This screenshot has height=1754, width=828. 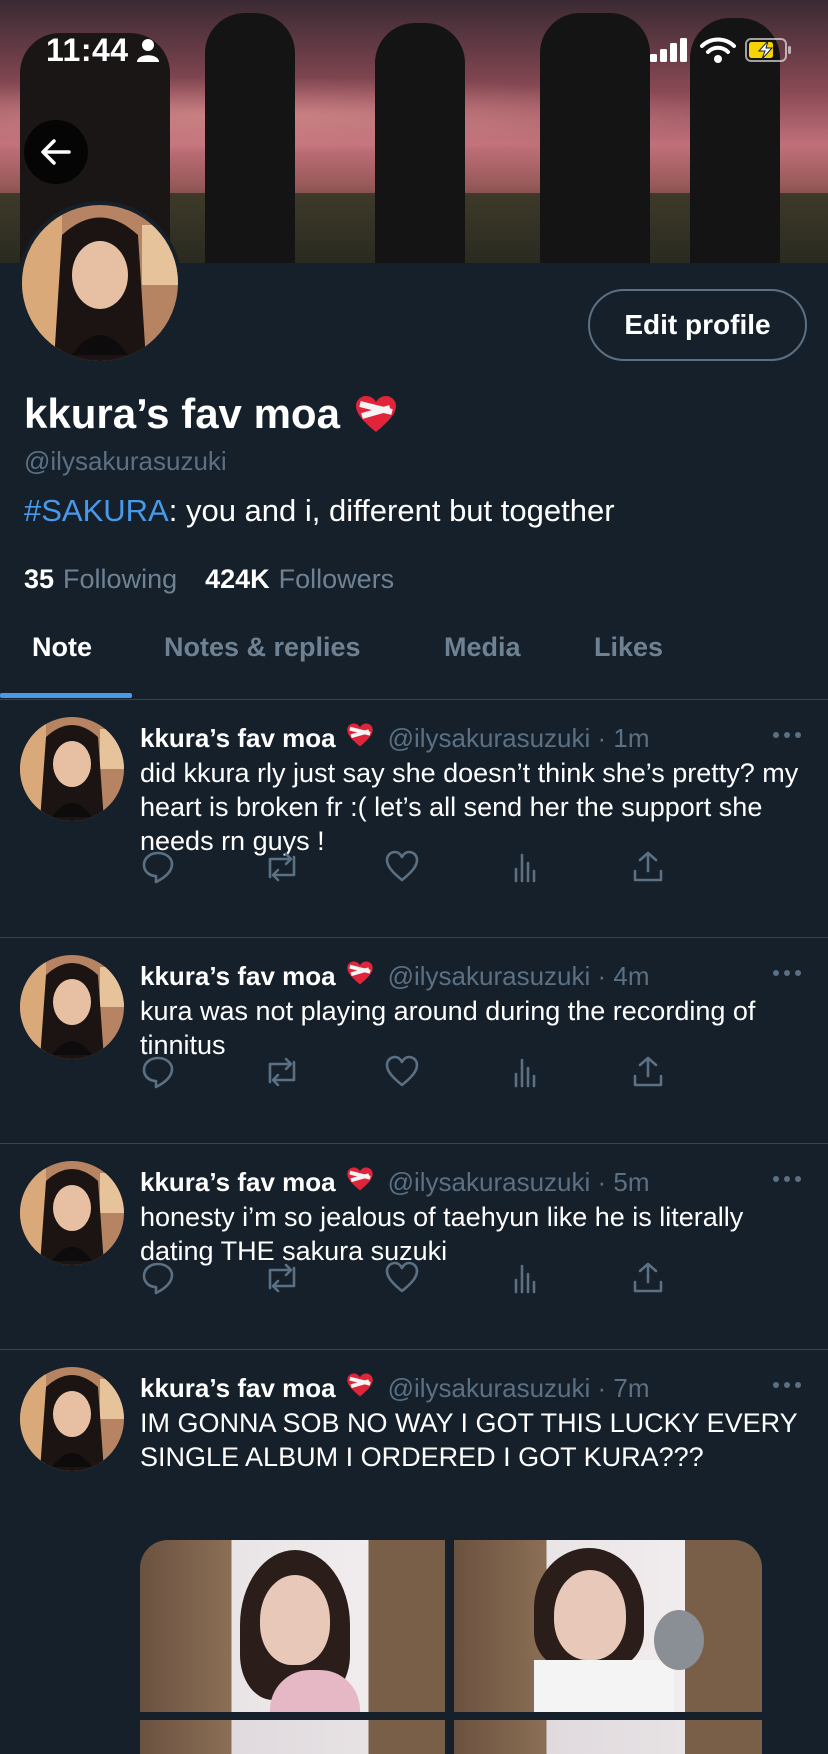 I want to click on followers-link: 424K Followers, so click(x=299, y=579).